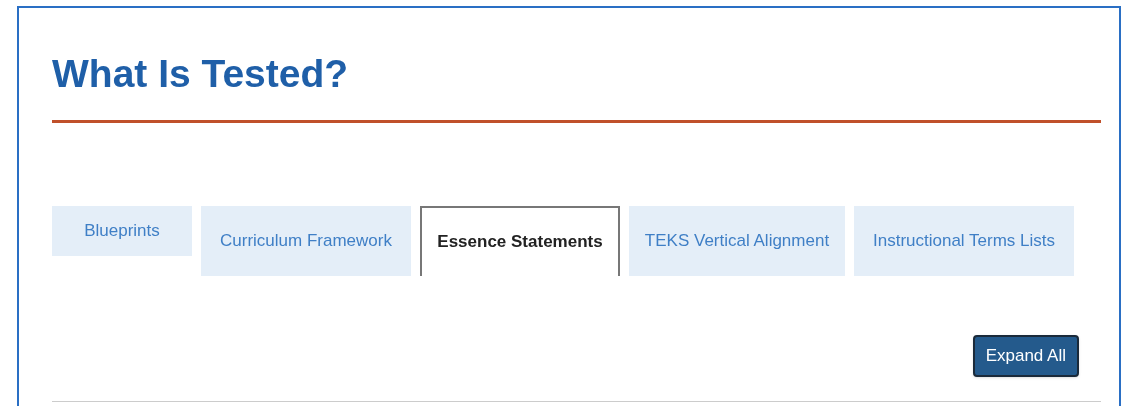 Image resolution: width=1127 pixels, height=406 pixels. What do you see at coordinates (122, 231) in the screenshot?
I see `tab: Blueprints` at bounding box center [122, 231].